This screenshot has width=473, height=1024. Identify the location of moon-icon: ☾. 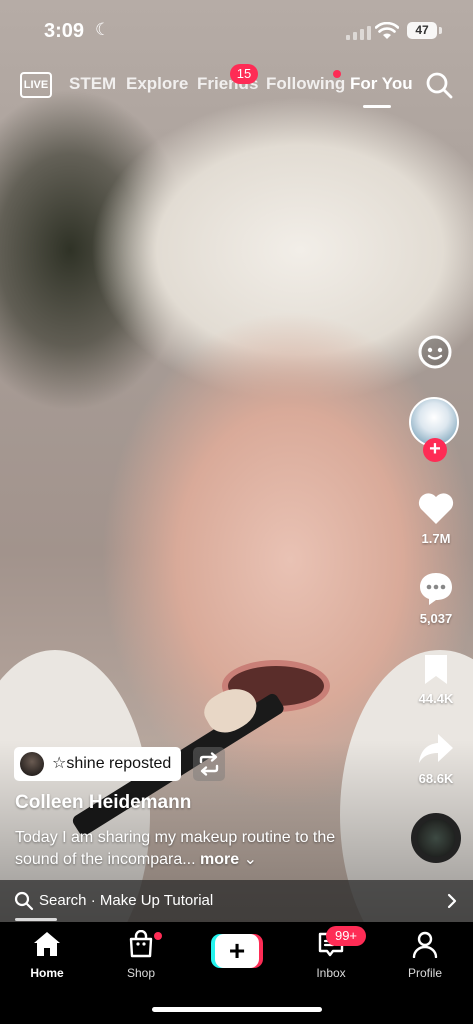
(103, 29).